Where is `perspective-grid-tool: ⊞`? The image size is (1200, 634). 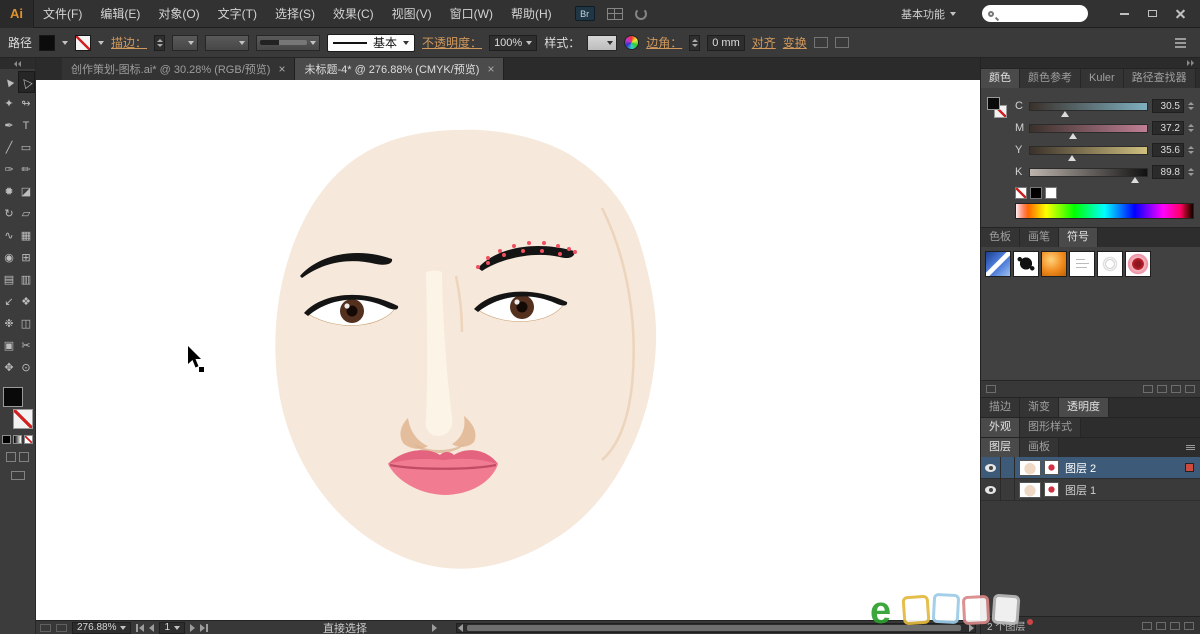 perspective-grid-tool: ⊞ is located at coordinates (26, 258).